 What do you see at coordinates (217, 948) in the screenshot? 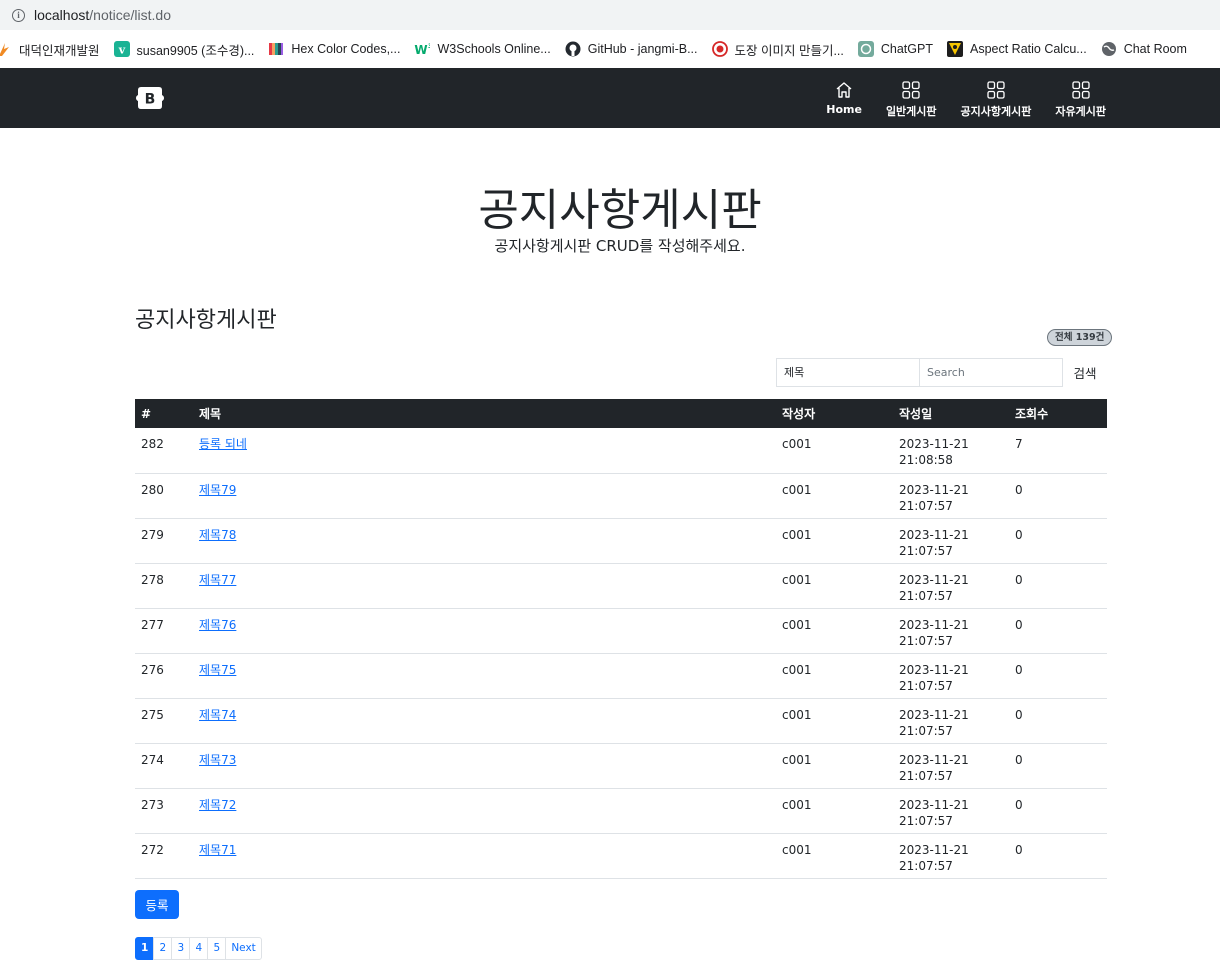
I see `page-5-link: 5` at bounding box center [217, 948].